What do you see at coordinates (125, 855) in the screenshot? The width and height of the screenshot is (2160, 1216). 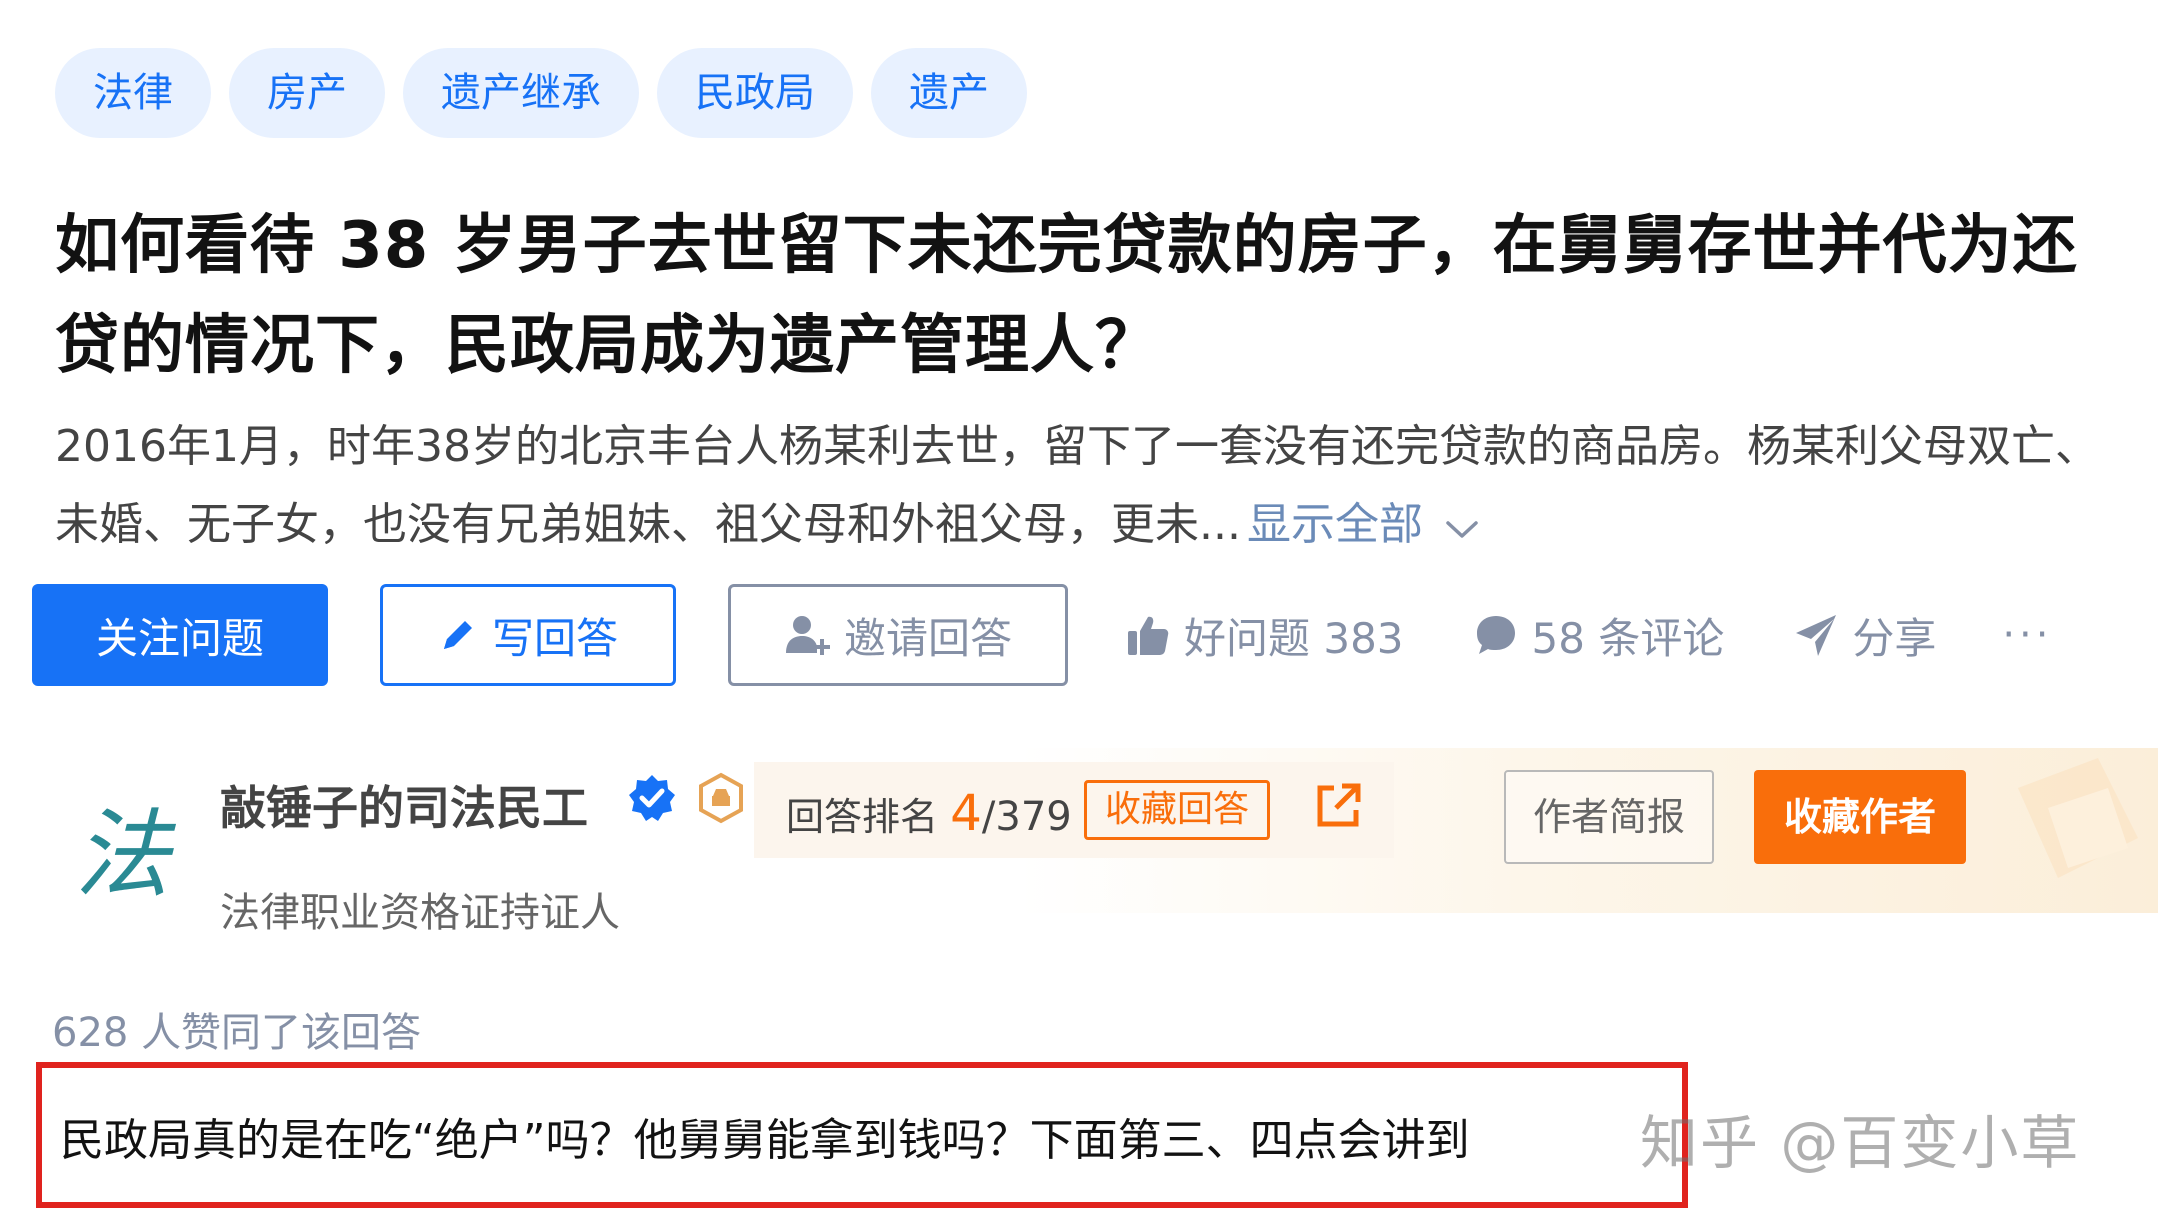 I see `avatar-glyph: 法` at bounding box center [125, 855].